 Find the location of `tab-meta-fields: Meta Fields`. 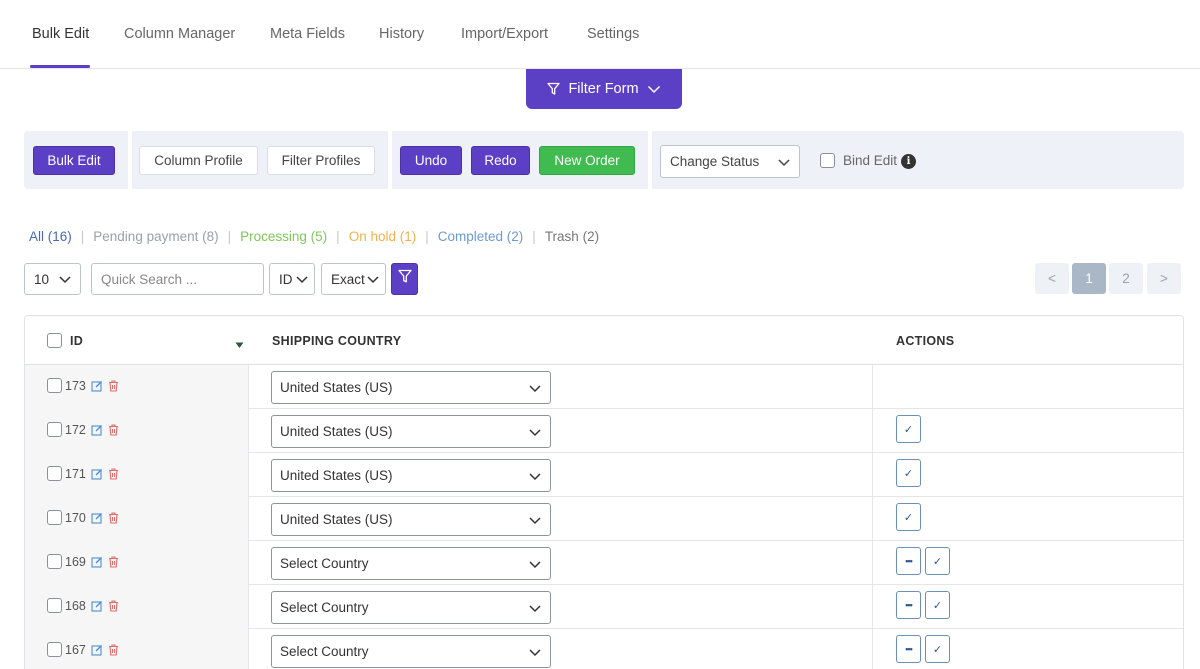

tab-meta-fields: Meta Fields is located at coordinates (307, 34).